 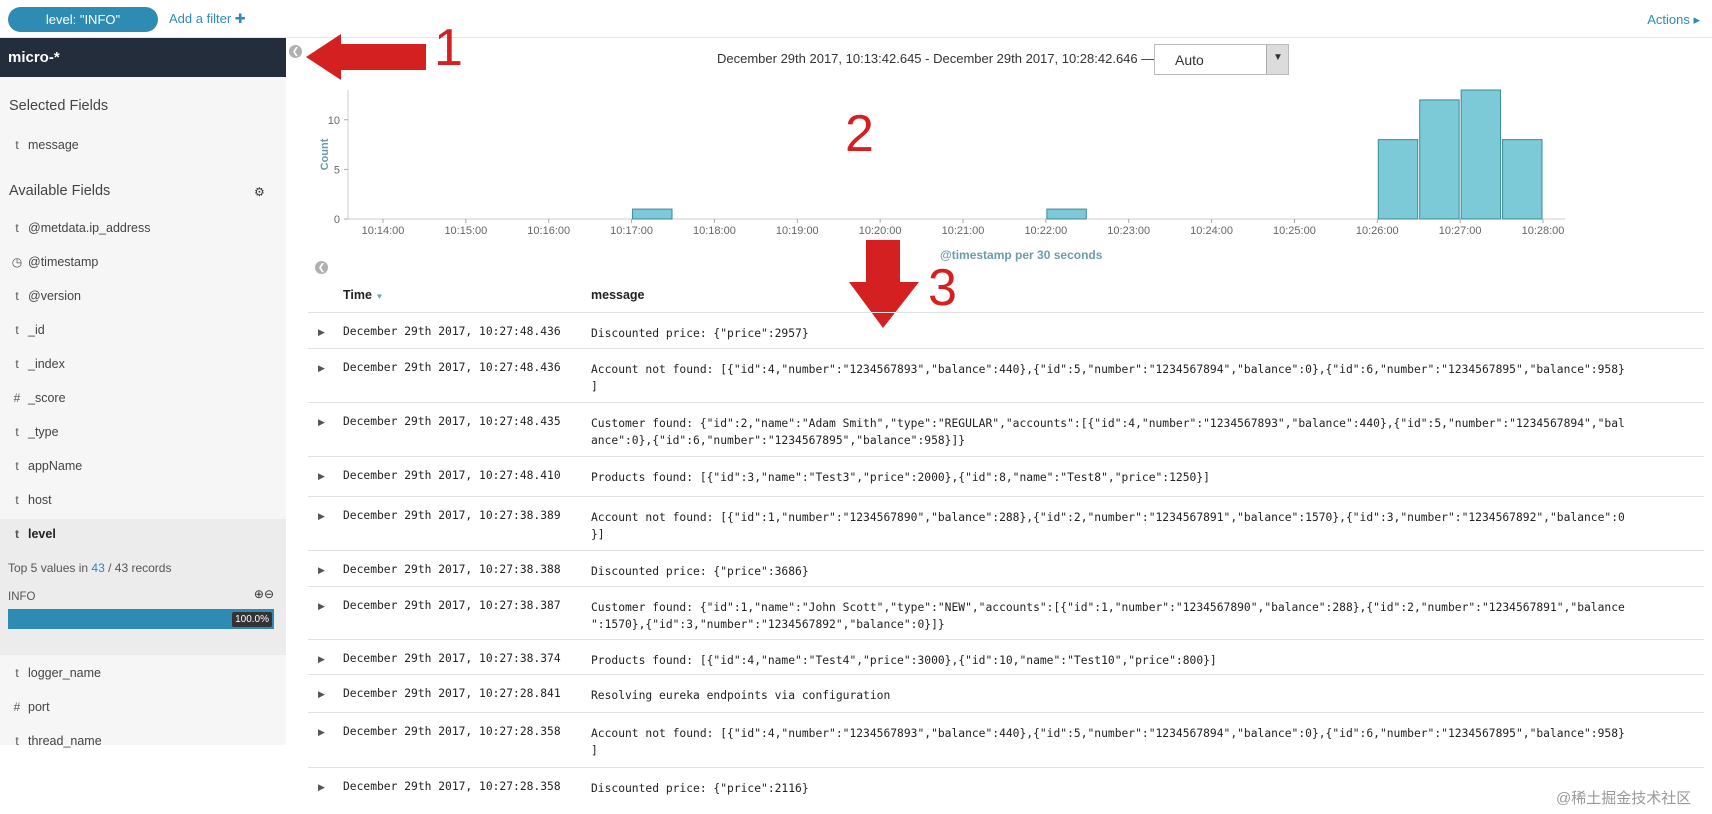 I want to click on field-id: t _id, so click(x=143, y=330).